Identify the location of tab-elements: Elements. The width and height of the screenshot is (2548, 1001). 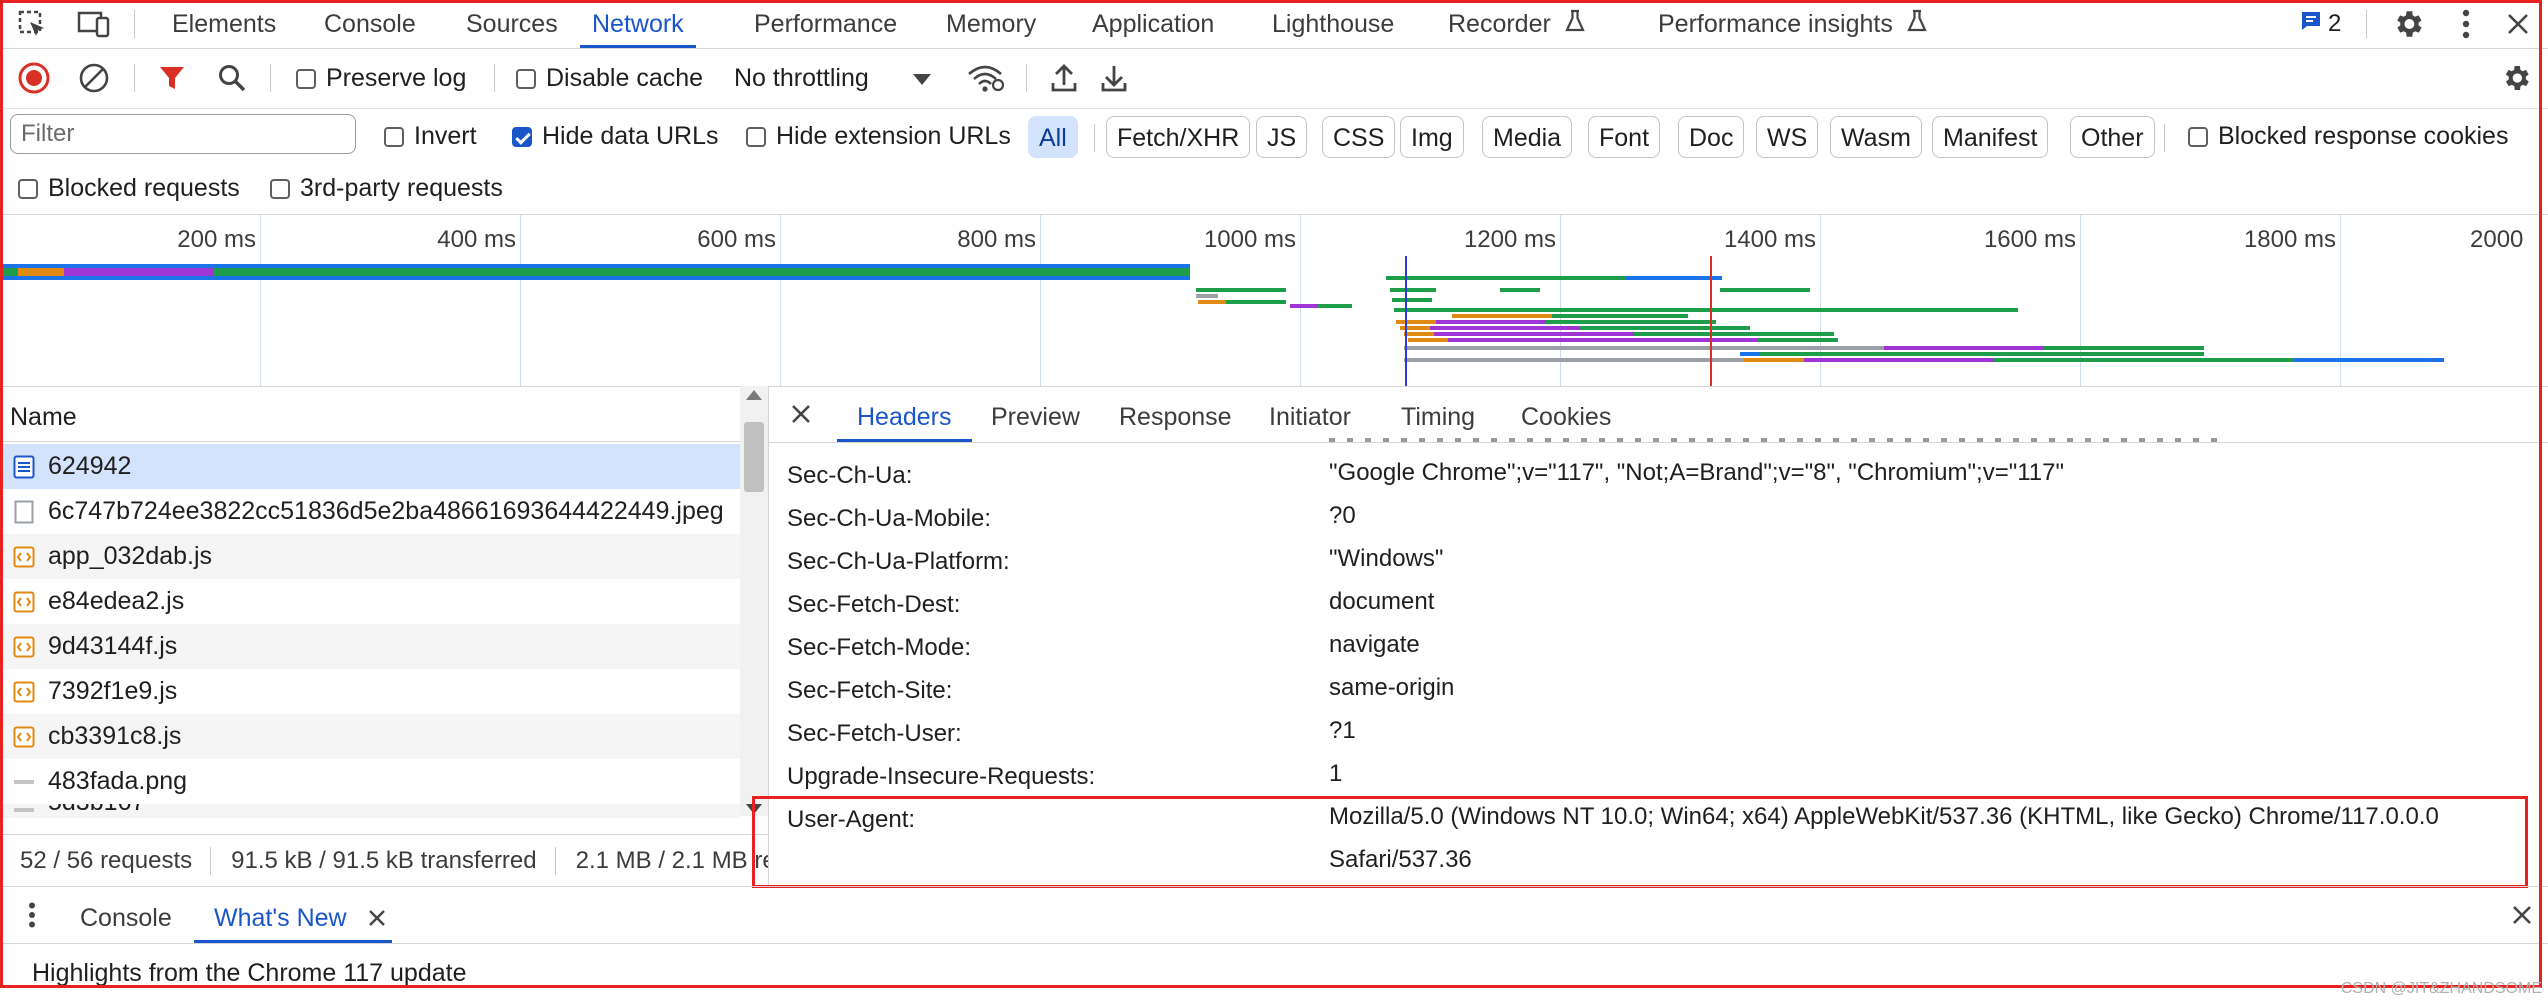
(224, 23).